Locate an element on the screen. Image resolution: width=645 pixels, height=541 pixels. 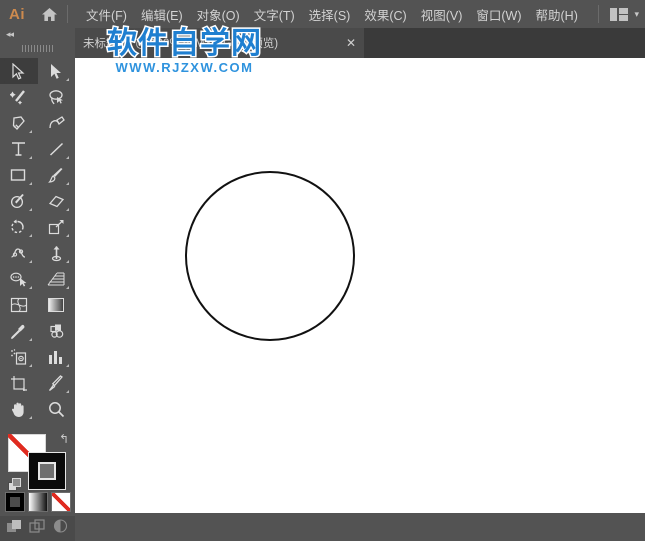
line-segment-tool is located at coordinates (57, 149).